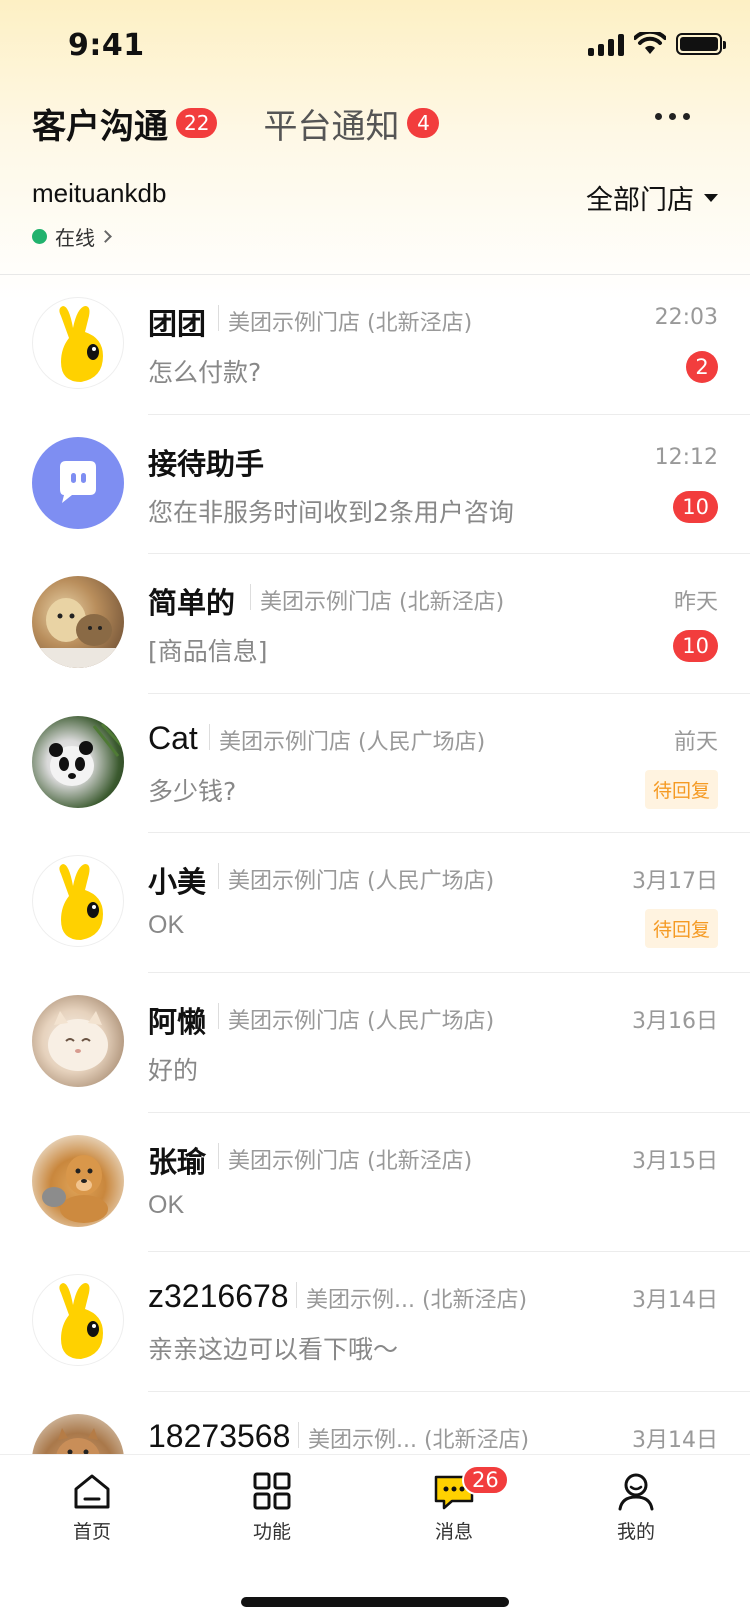 The height and width of the screenshot is (1622, 750). I want to click on message-time: 22:03, so click(686, 317).